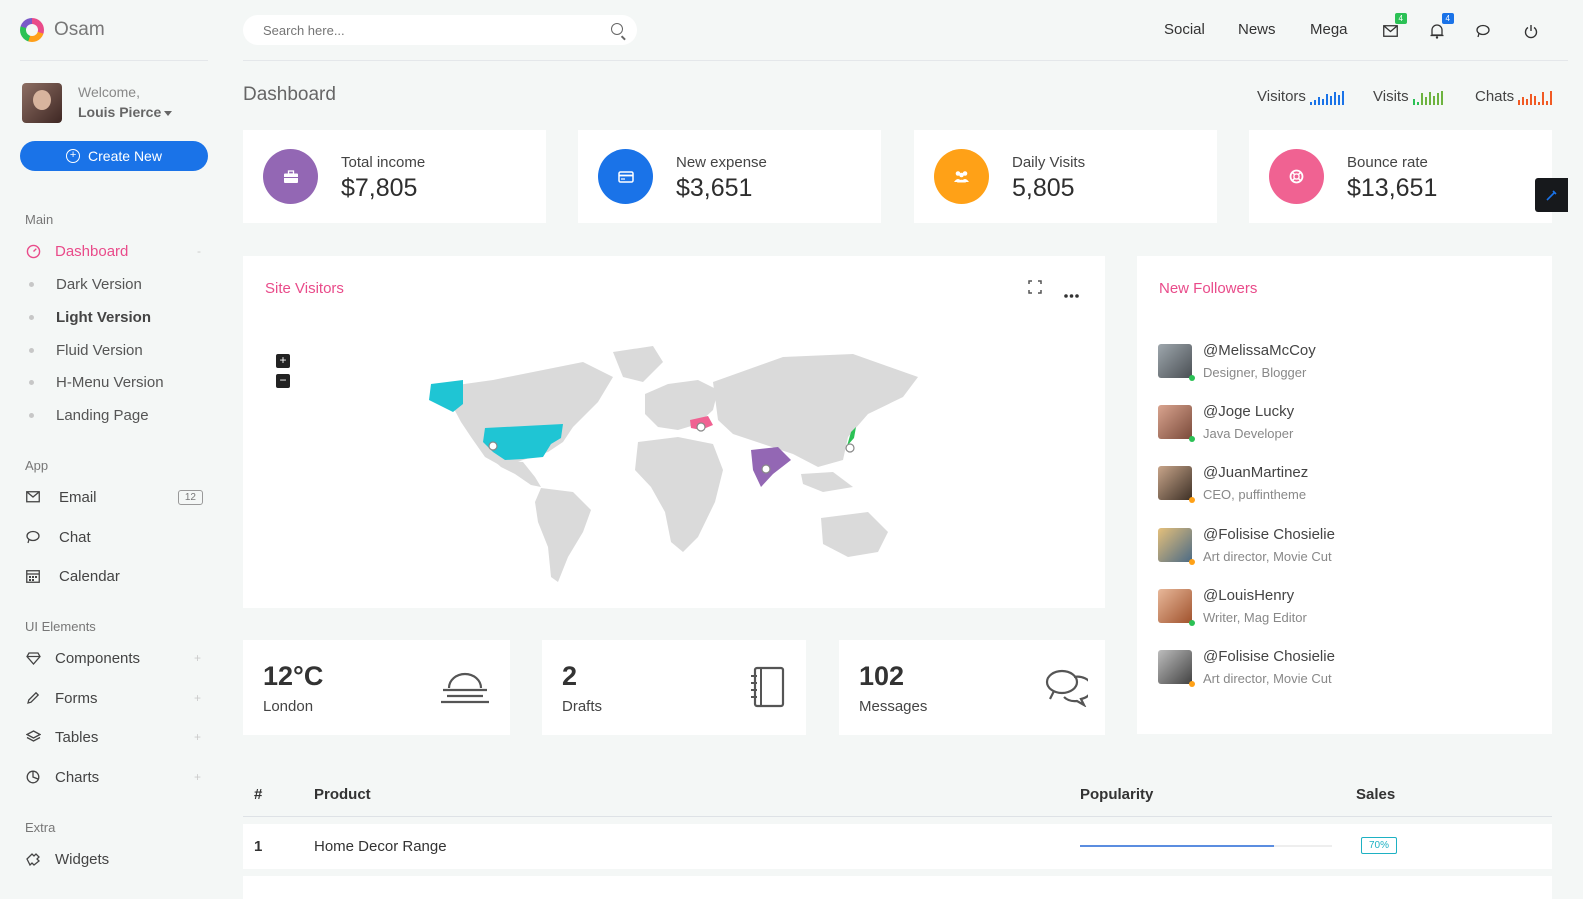 The height and width of the screenshot is (899, 1583). Describe the element at coordinates (1329, 29) in the screenshot. I see `nav-mega: Mega` at that location.